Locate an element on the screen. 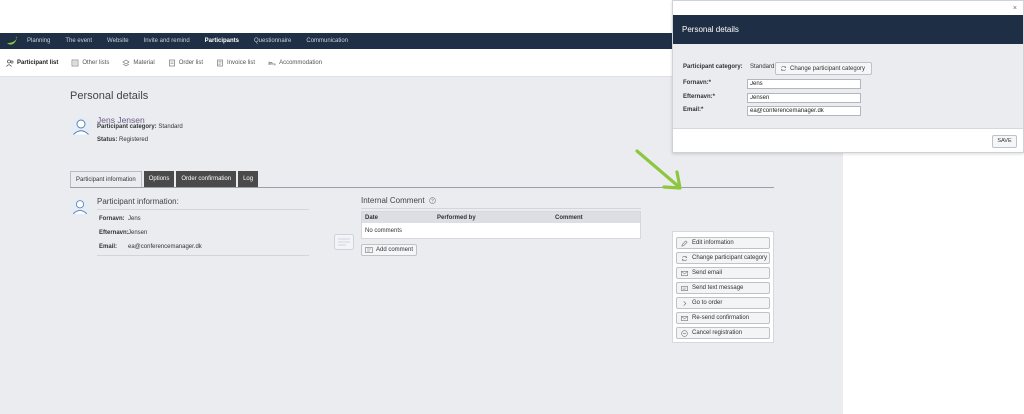 The height and width of the screenshot is (414, 1024). action-label: Edit information is located at coordinates (713, 243).